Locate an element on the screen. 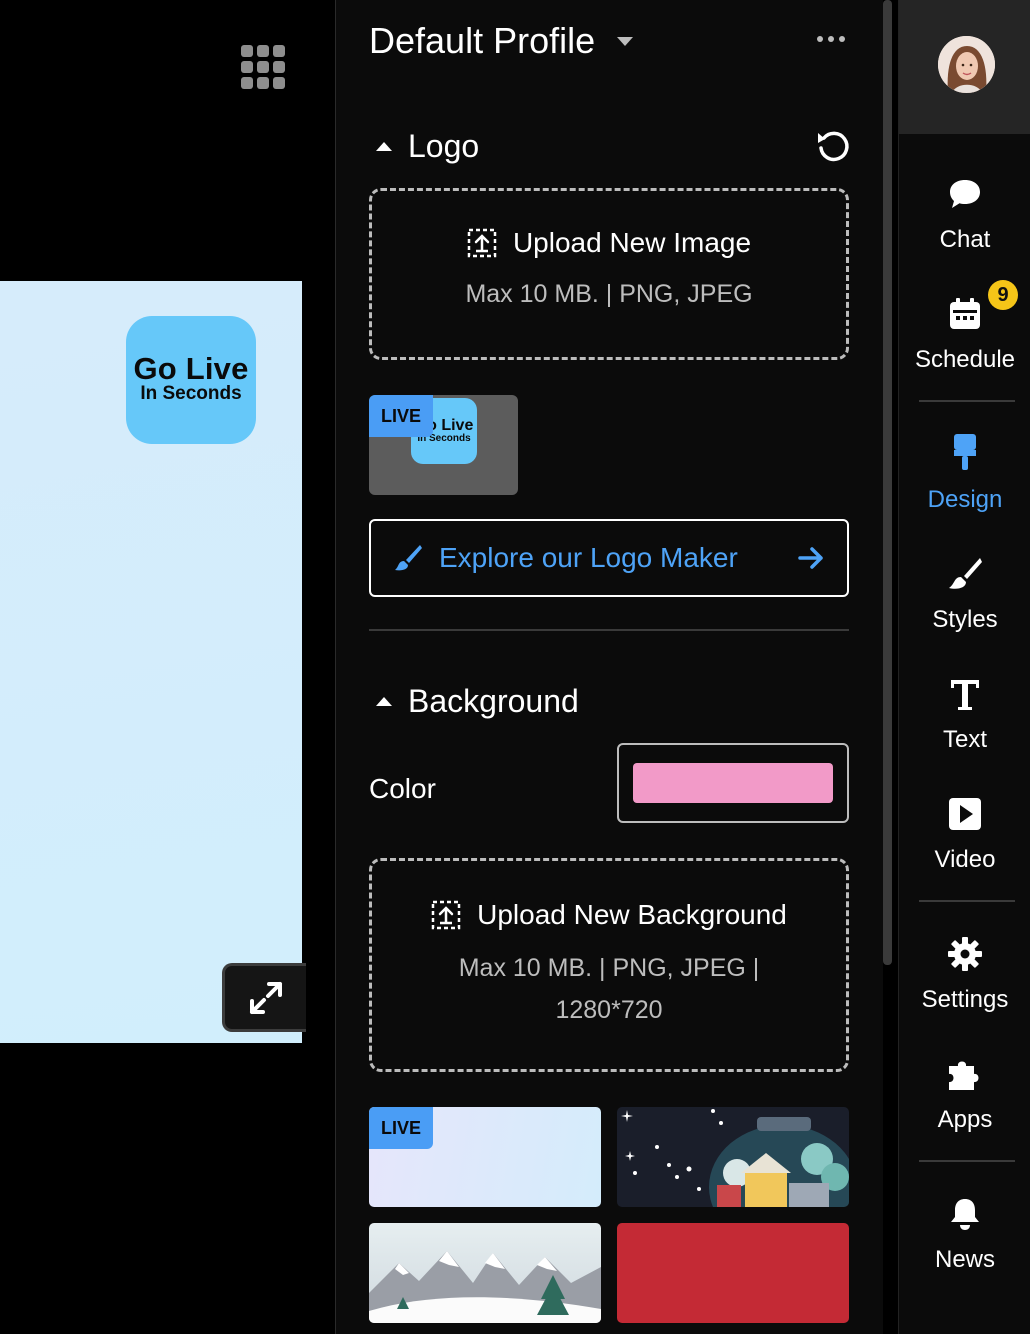 The height and width of the screenshot is (1334, 1030). rail-label-schedule: Schedule is located at coordinates (965, 359).